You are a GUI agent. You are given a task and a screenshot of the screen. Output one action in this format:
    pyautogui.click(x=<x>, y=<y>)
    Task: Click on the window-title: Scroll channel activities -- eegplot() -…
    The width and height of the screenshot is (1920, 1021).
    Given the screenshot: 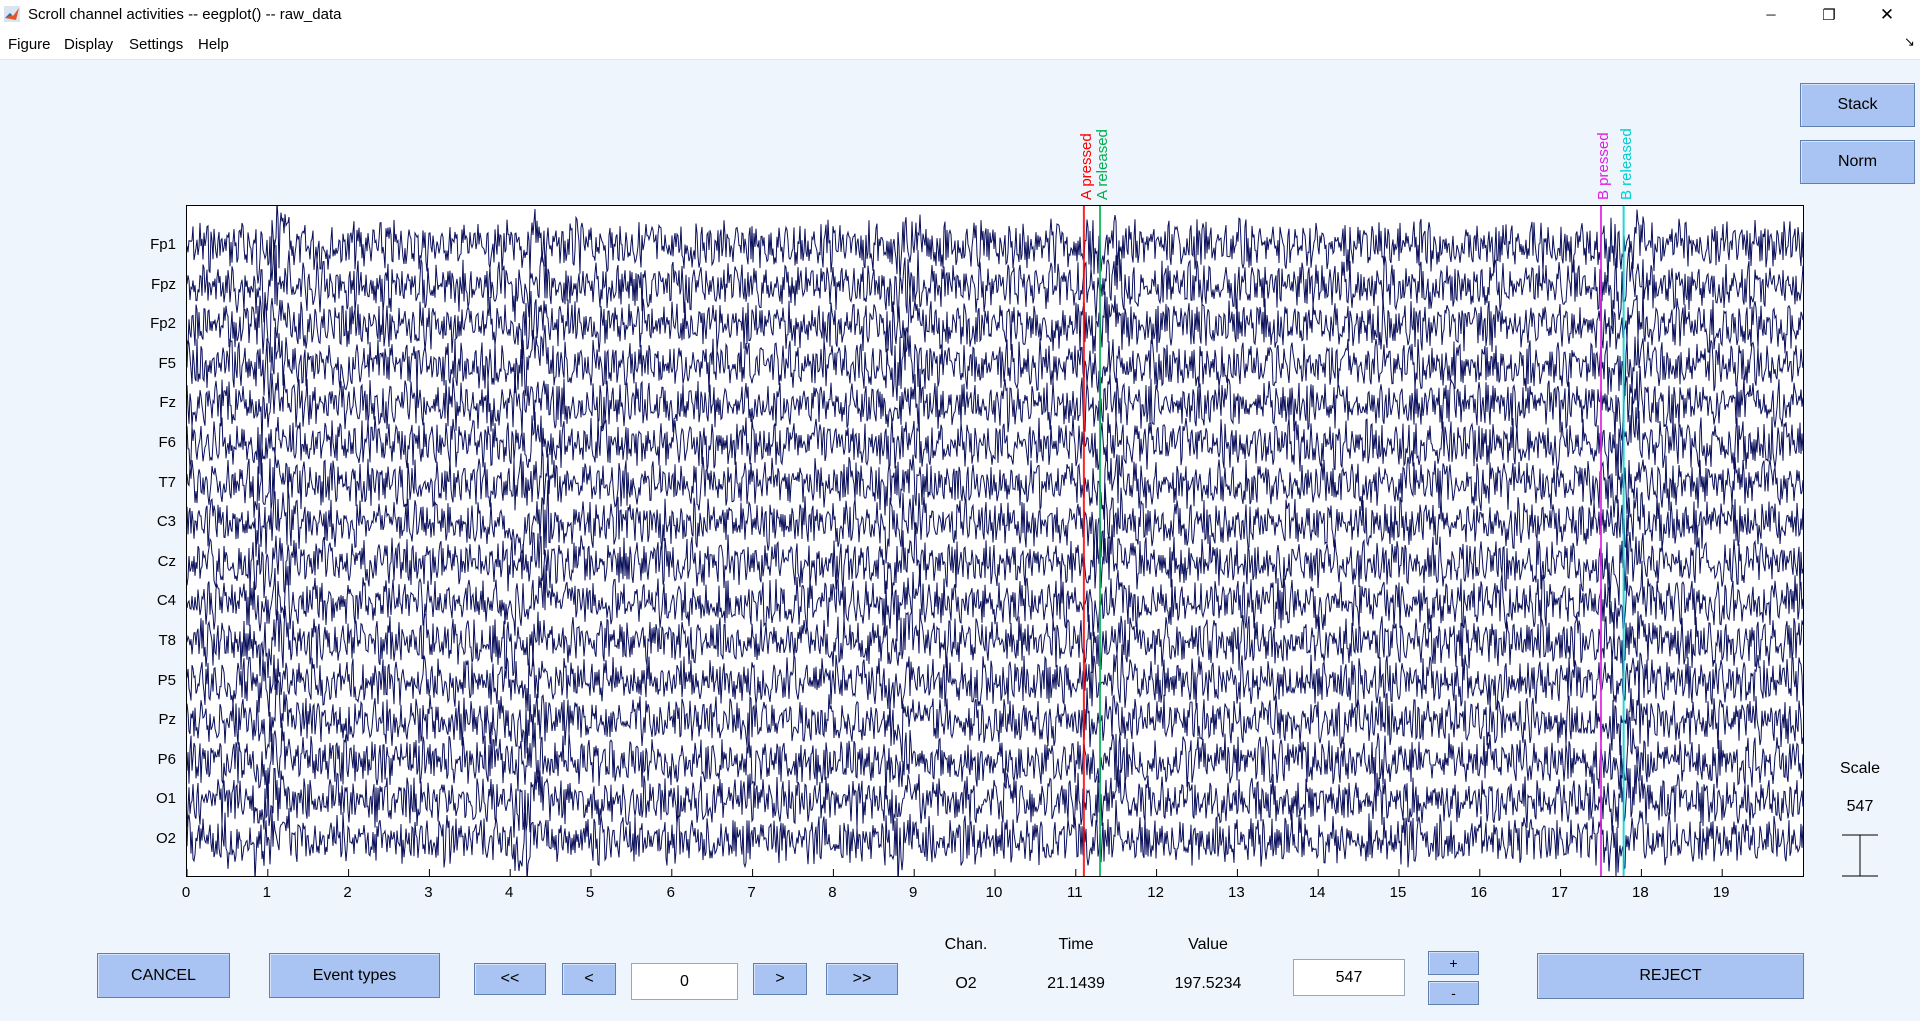 What is the action you would take?
    pyautogui.click(x=185, y=14)
    